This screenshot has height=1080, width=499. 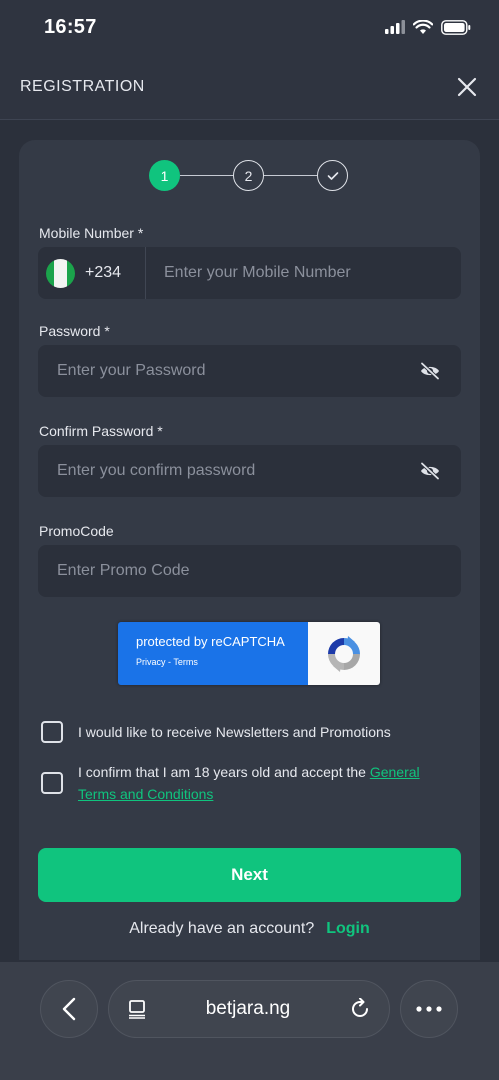 I want to click on promo-code-input, so click(x=249, y=571).